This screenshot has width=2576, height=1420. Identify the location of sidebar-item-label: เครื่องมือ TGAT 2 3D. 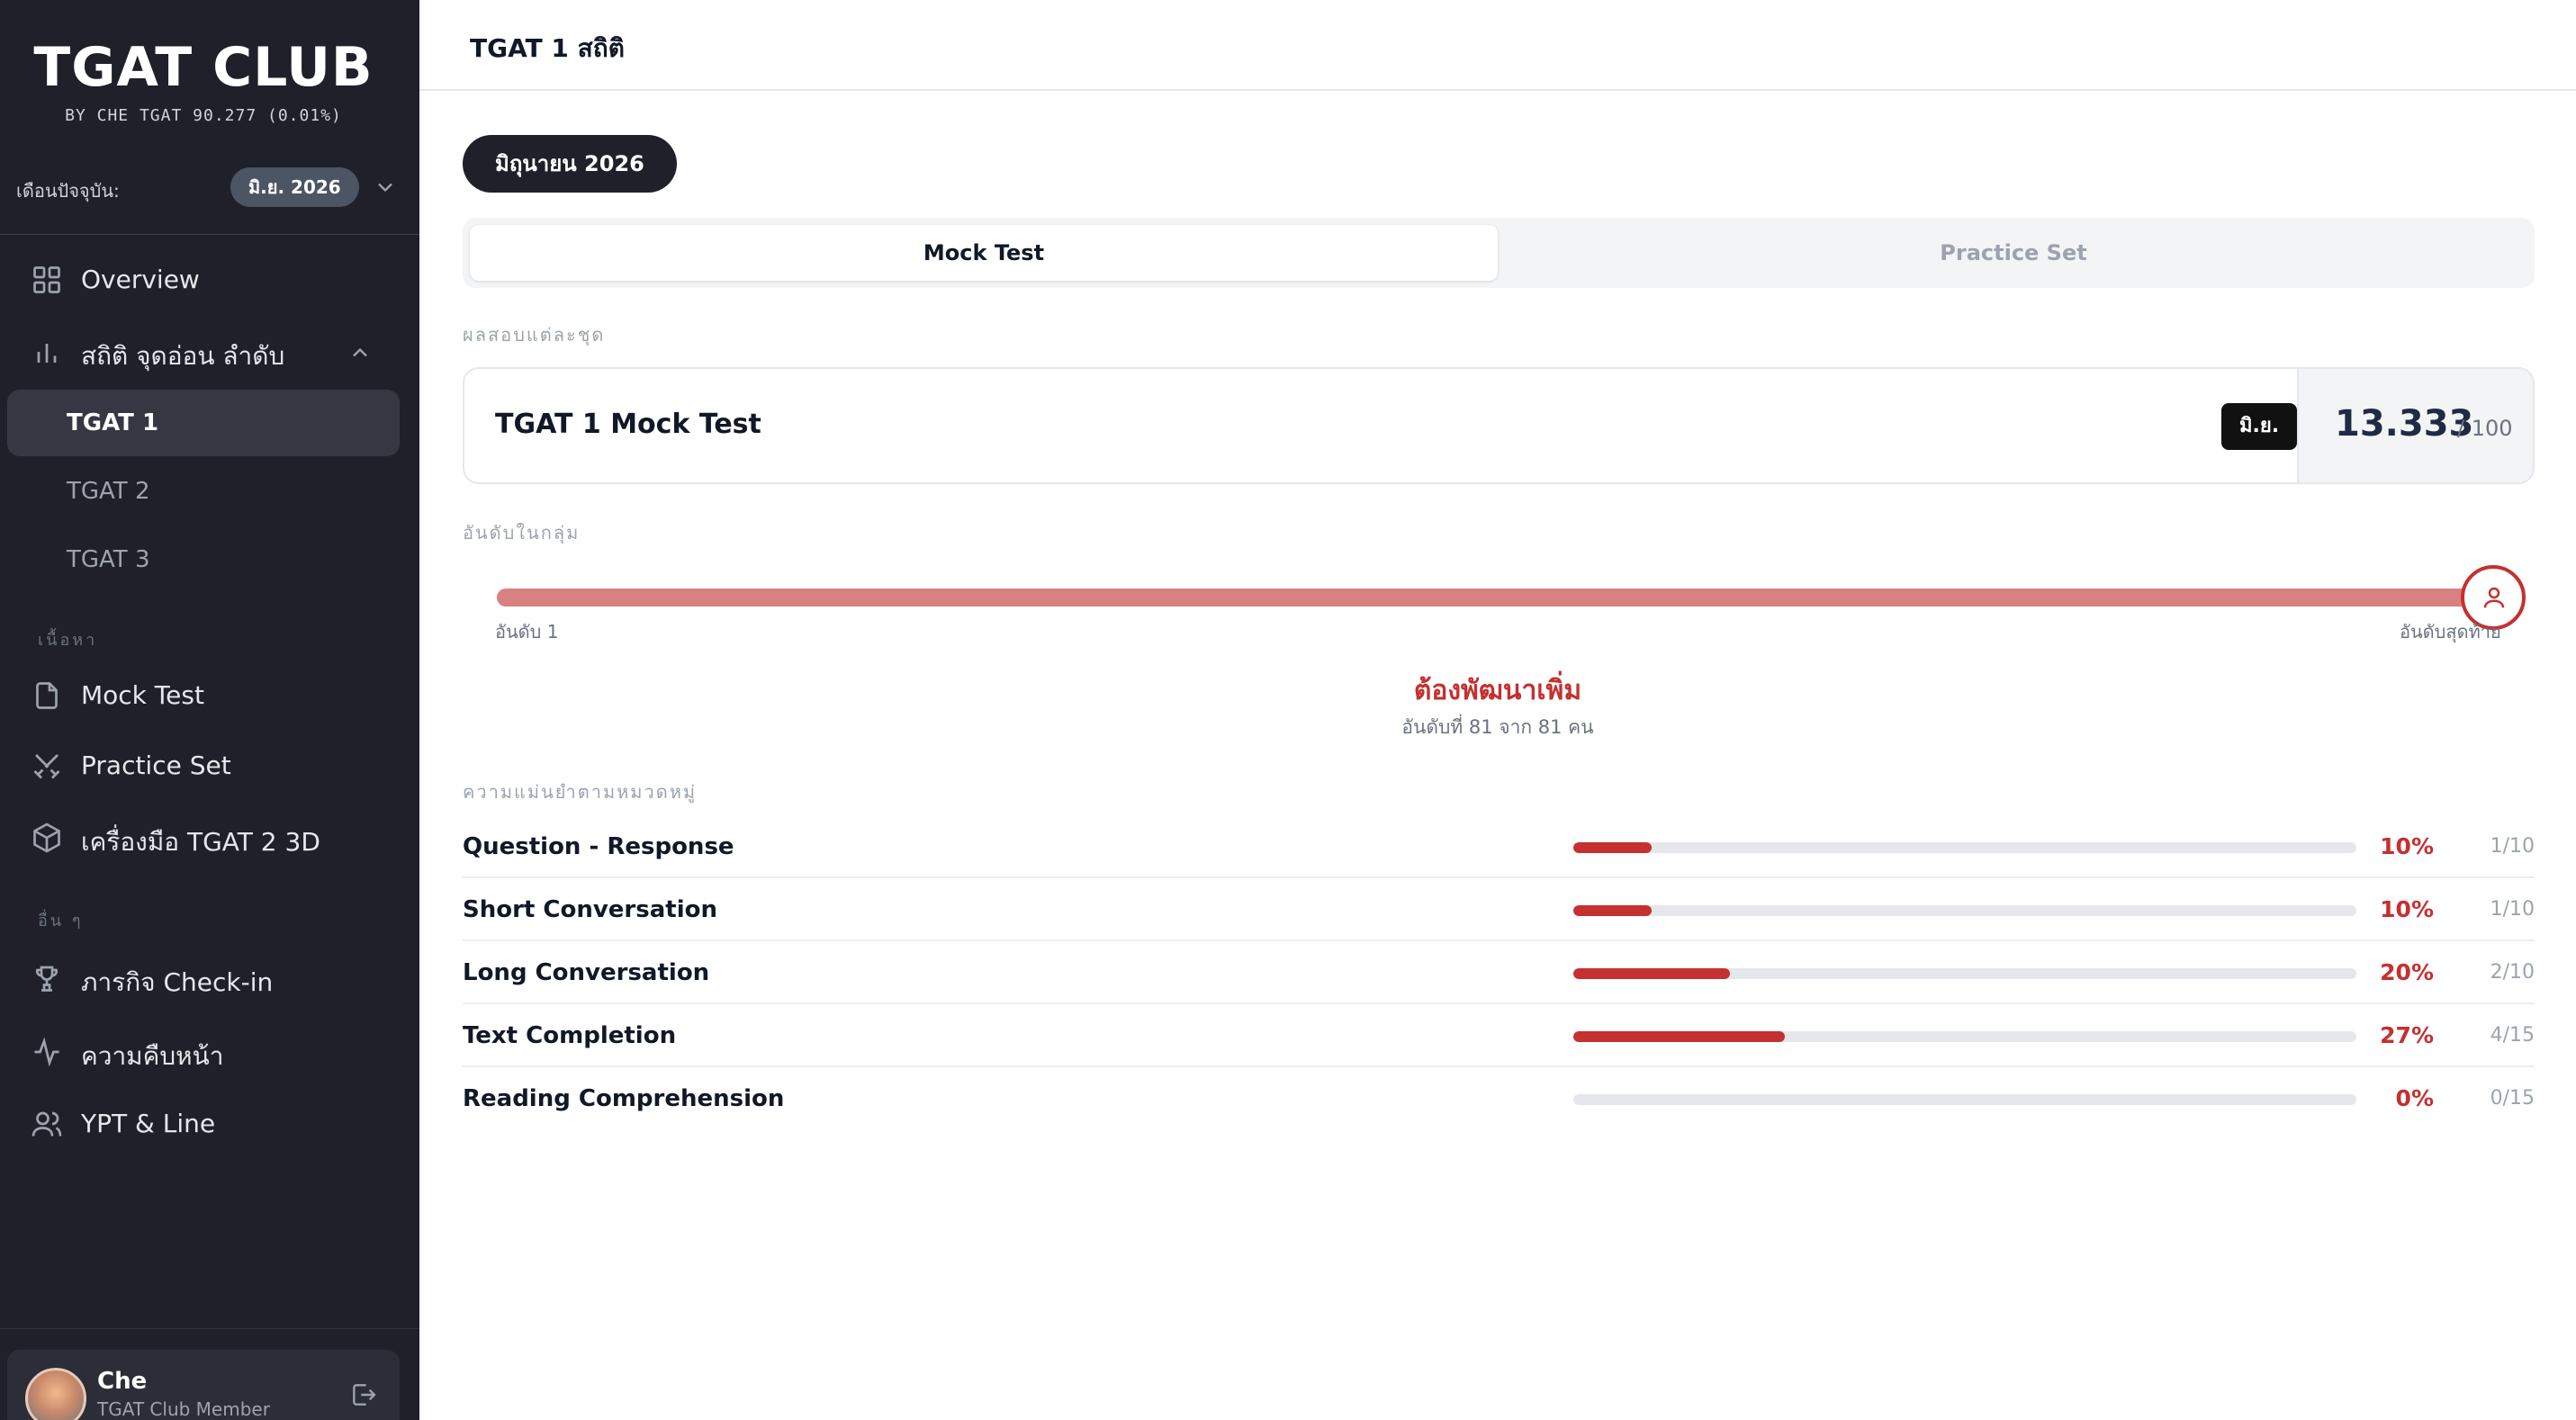
(200, 842).